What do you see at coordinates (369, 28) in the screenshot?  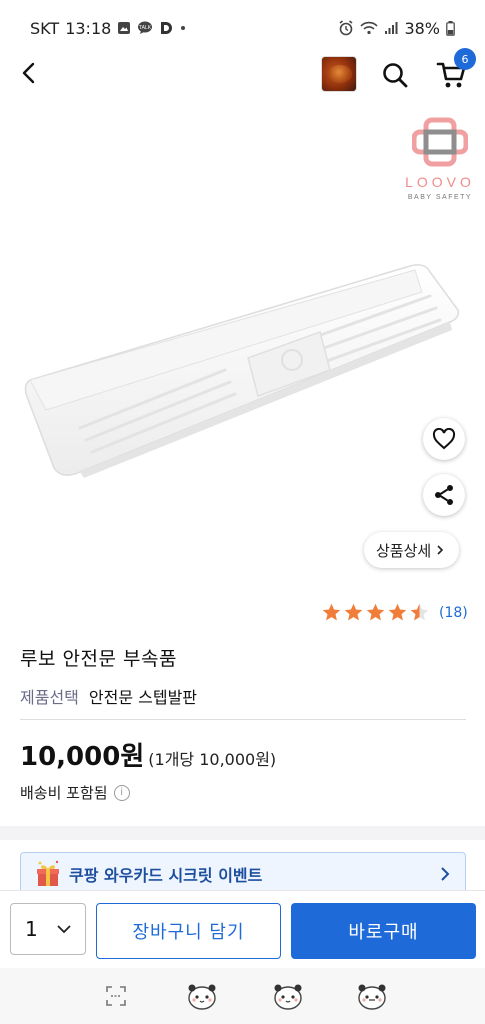 I see `wifi-icon` at bounding box center [369, 28].